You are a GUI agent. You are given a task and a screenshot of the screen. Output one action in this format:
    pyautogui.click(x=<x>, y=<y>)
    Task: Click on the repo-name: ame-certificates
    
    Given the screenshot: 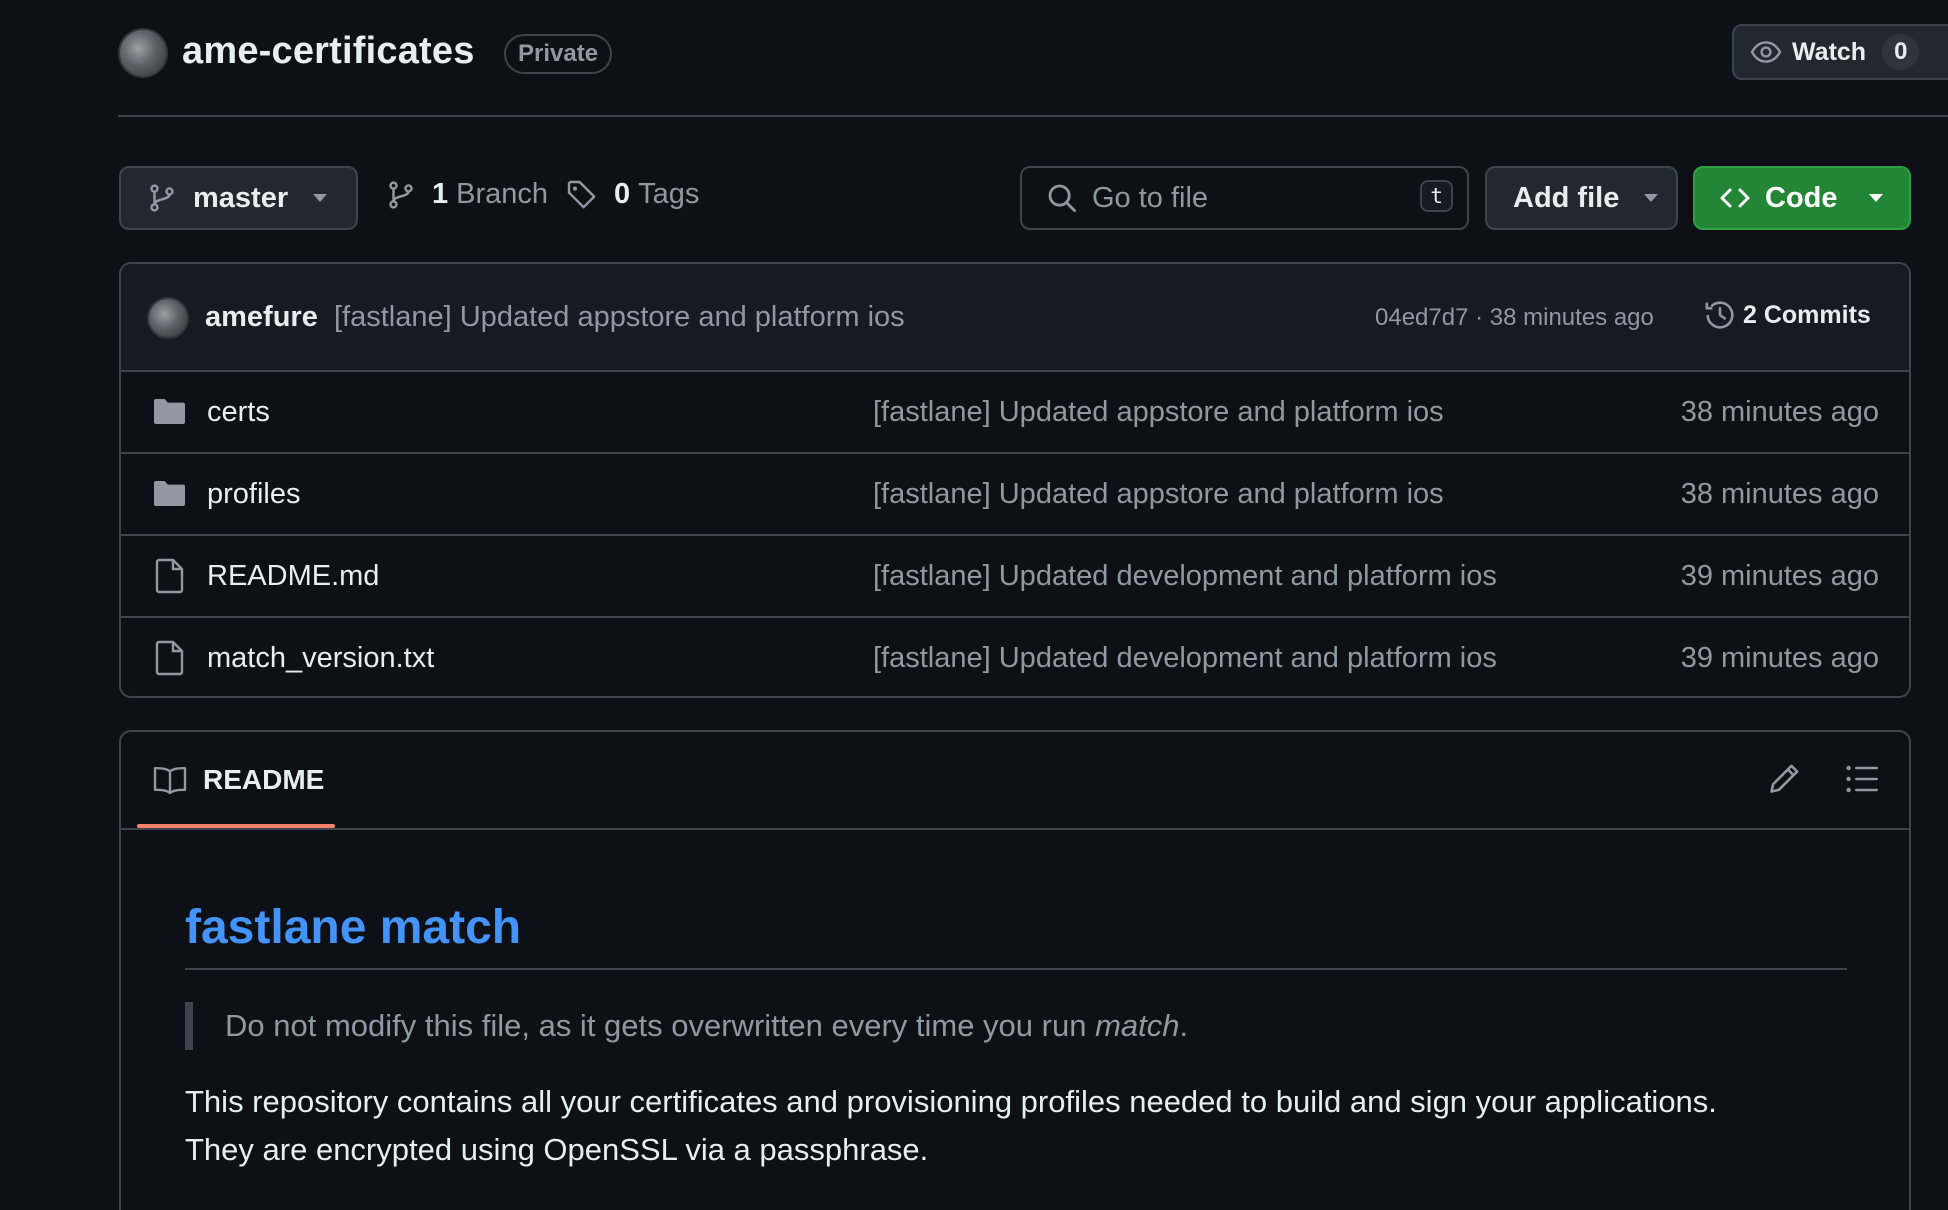 What is the action you would take?
    pyautogui.click(x=328, y=51)
    